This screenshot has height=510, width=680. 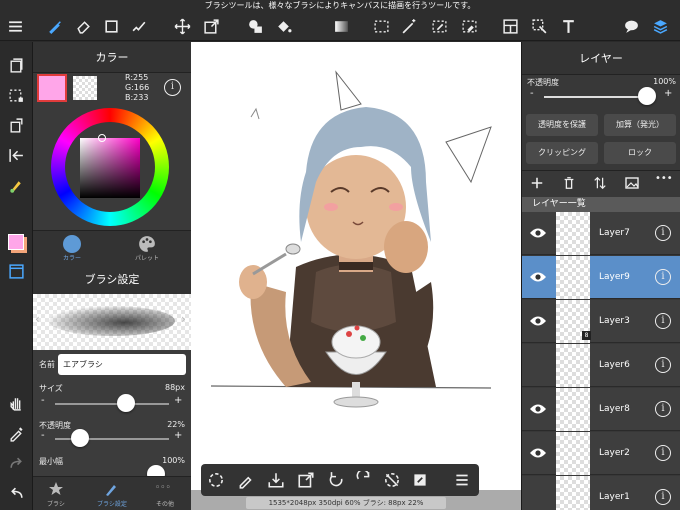 I want to click on magic-wand-icon, so click(x=409, y=26).